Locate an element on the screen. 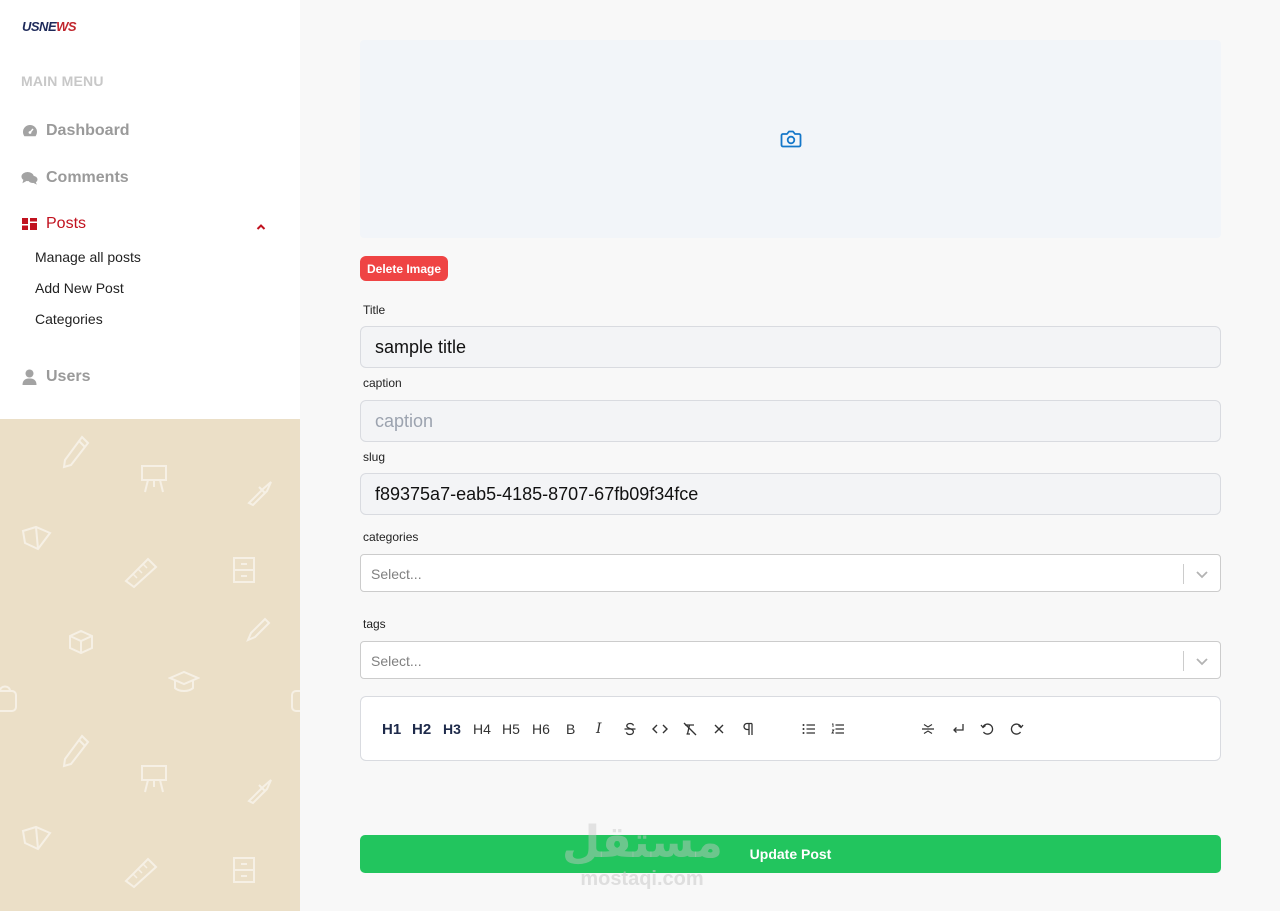  caption-label: caption is located at coordinates (382, 383).